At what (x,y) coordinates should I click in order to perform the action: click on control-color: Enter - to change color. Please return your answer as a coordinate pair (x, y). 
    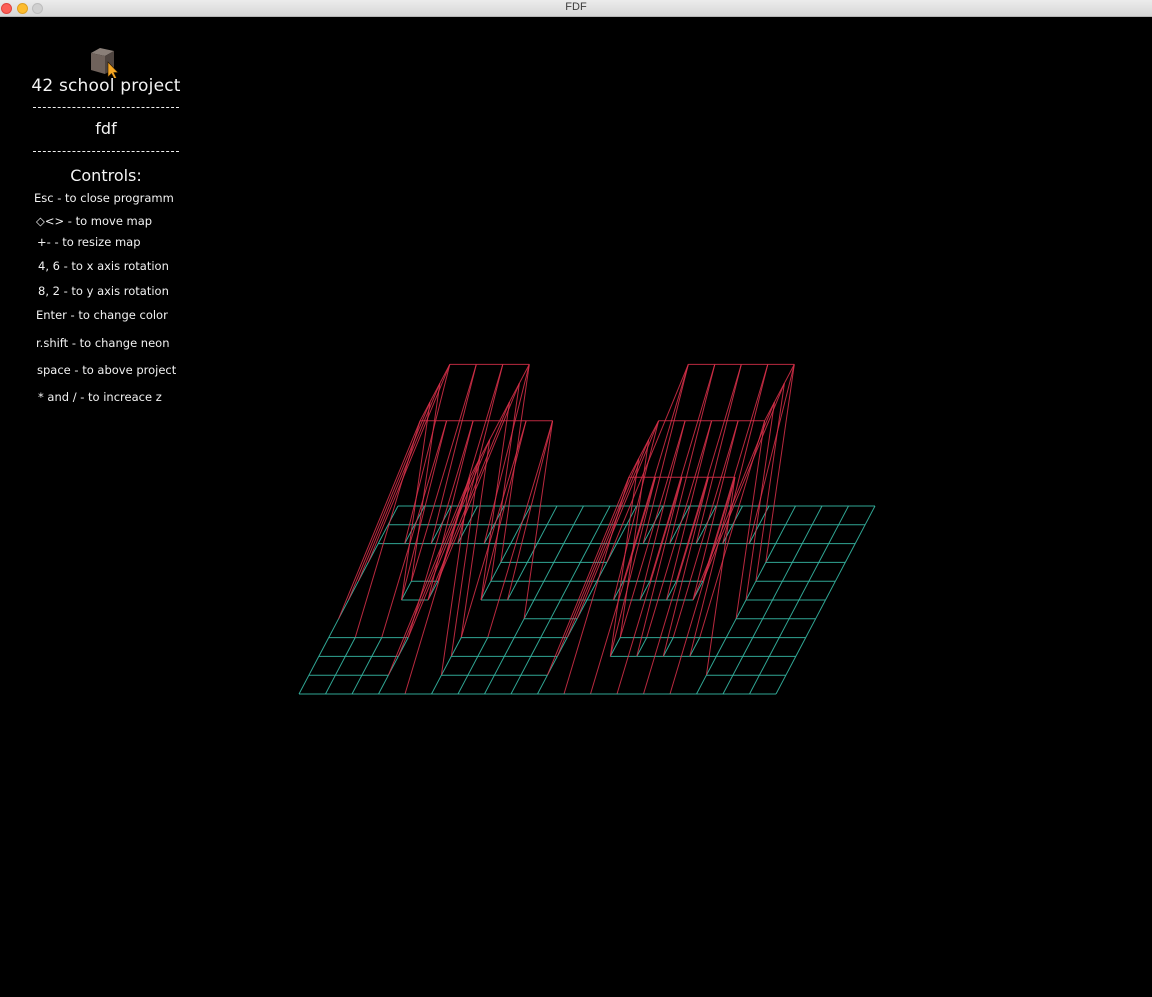
    Looking at the image, I should click on (102, 315).